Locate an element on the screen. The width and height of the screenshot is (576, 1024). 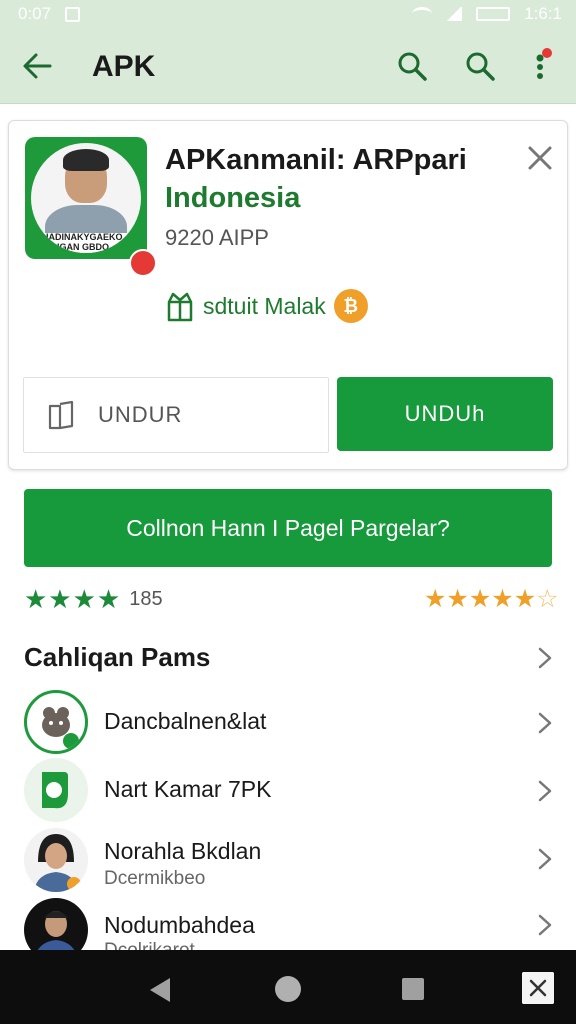
app-icon: DIADINAKYGAEKO HGAN GBDO is located at coordinates (91, 207).